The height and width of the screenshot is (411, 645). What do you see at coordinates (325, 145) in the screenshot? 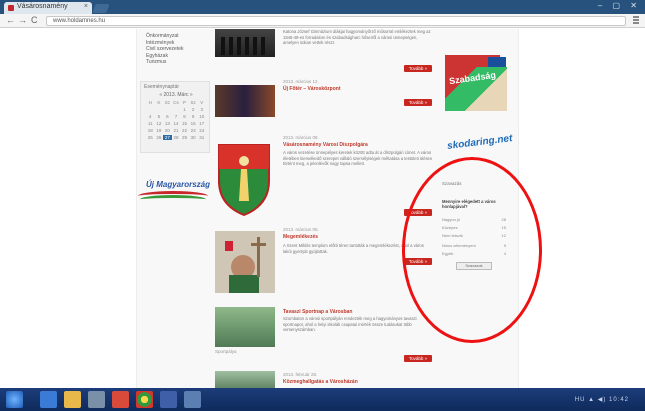
I see `article-title: Vásárosnamény Városi Díszpolgára` at bounding box center [325, 145].